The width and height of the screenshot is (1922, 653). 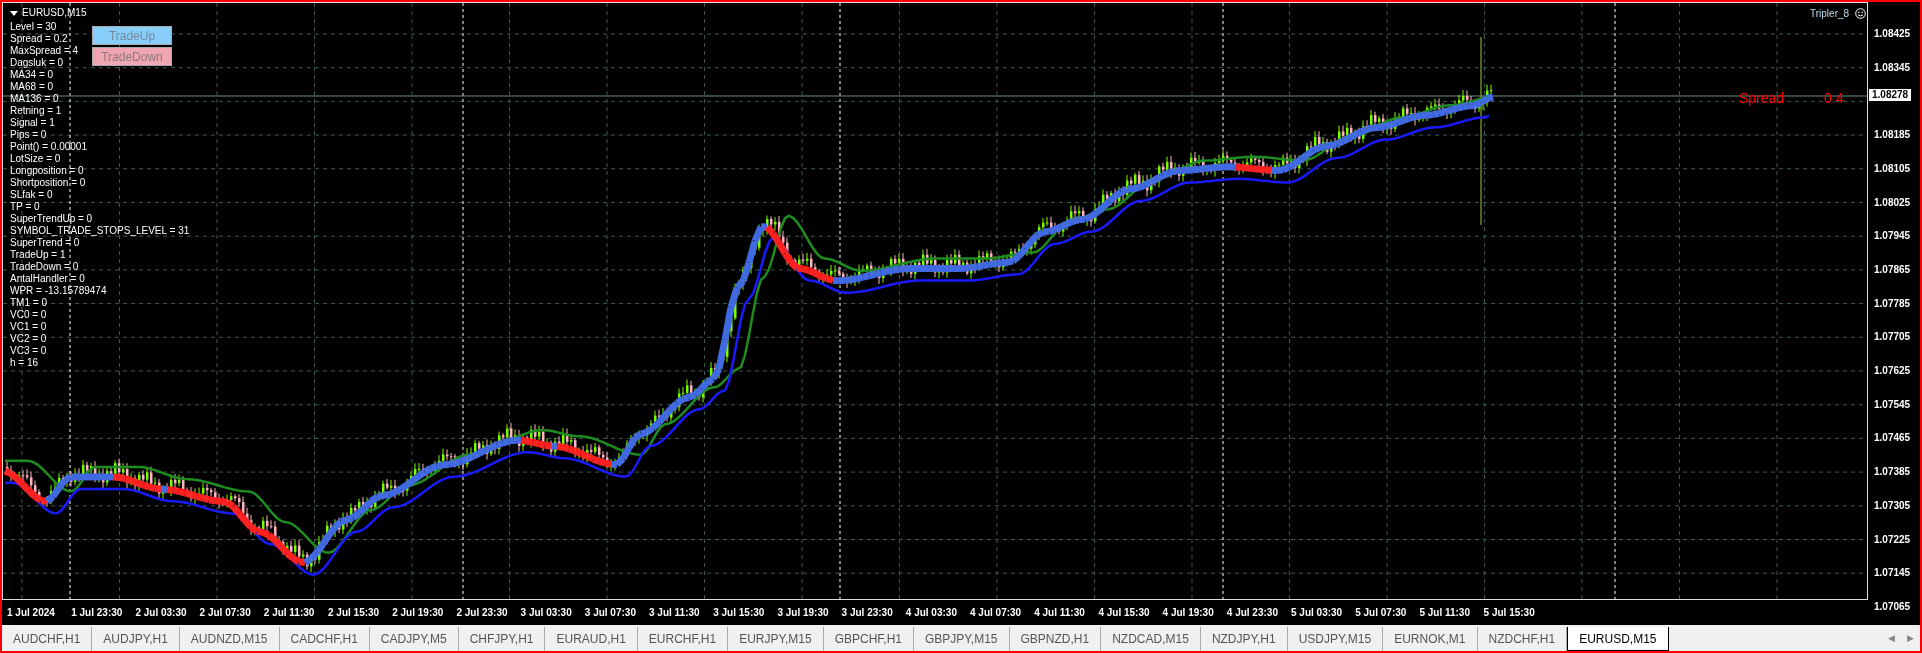 I want to click on price-label: 1.08425, so click(x=1892, y=34).